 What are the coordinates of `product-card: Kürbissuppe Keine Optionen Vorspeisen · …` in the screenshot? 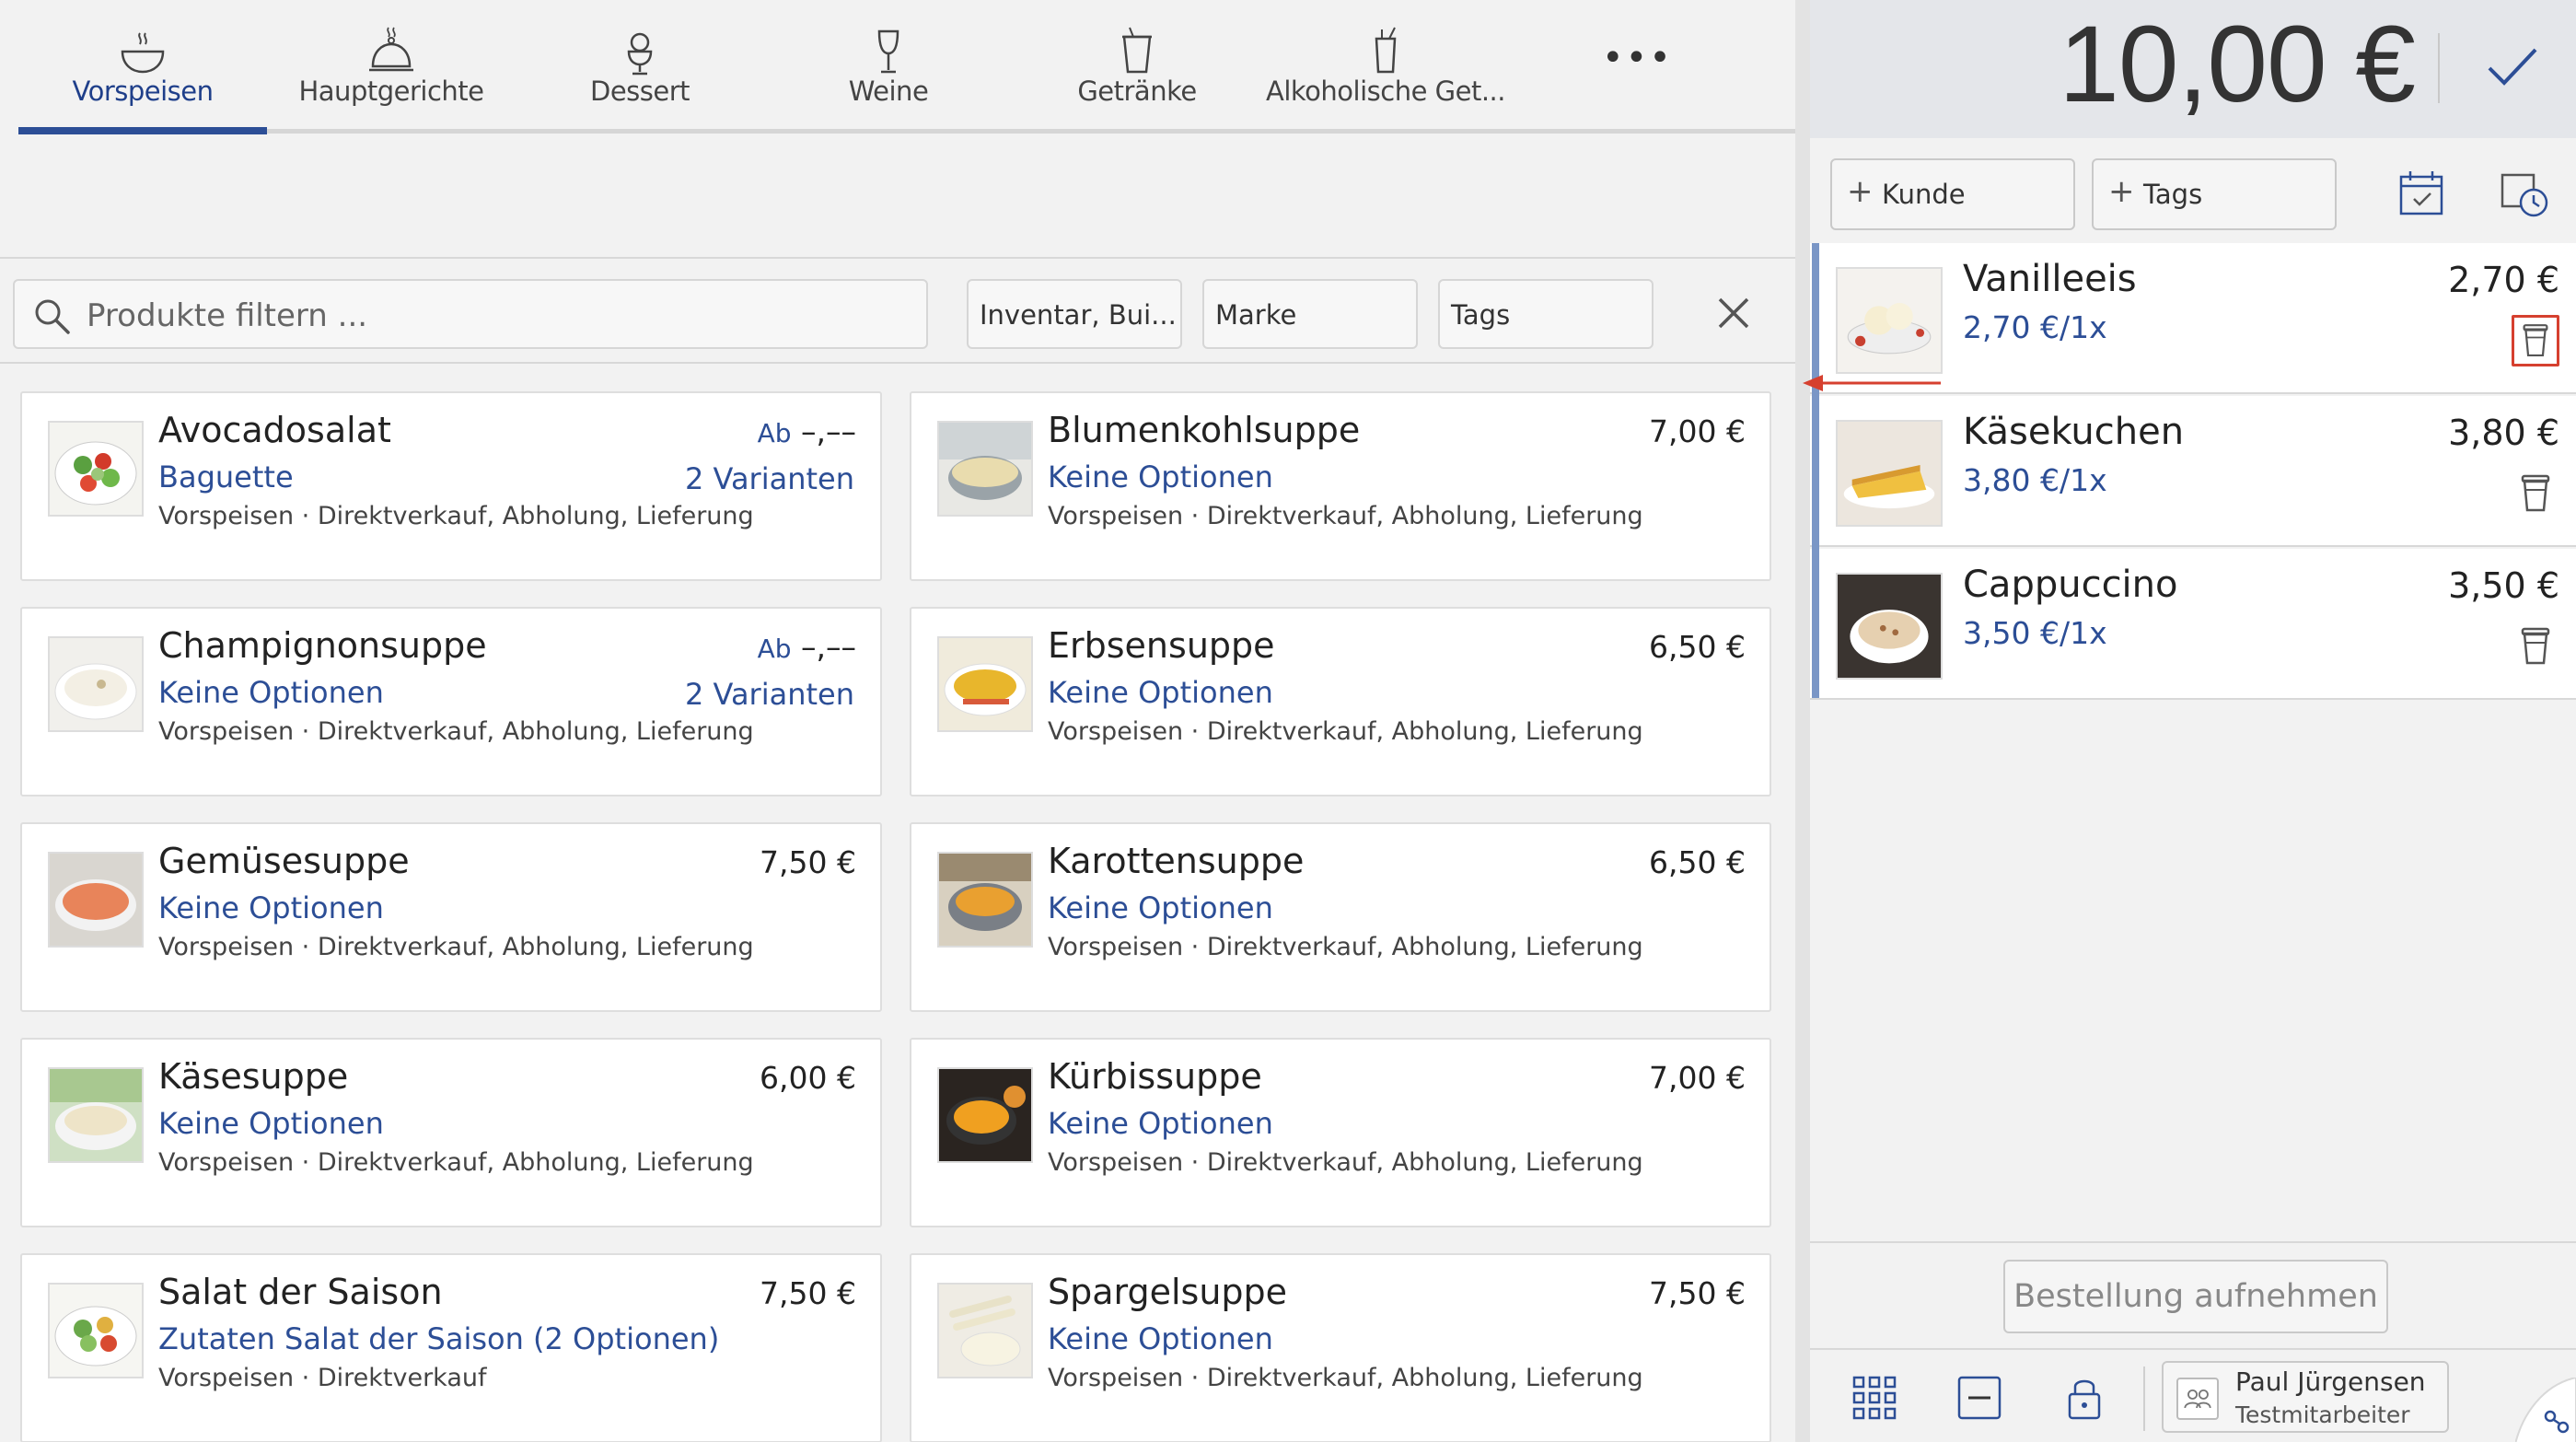 It's located at (1340, 1132).